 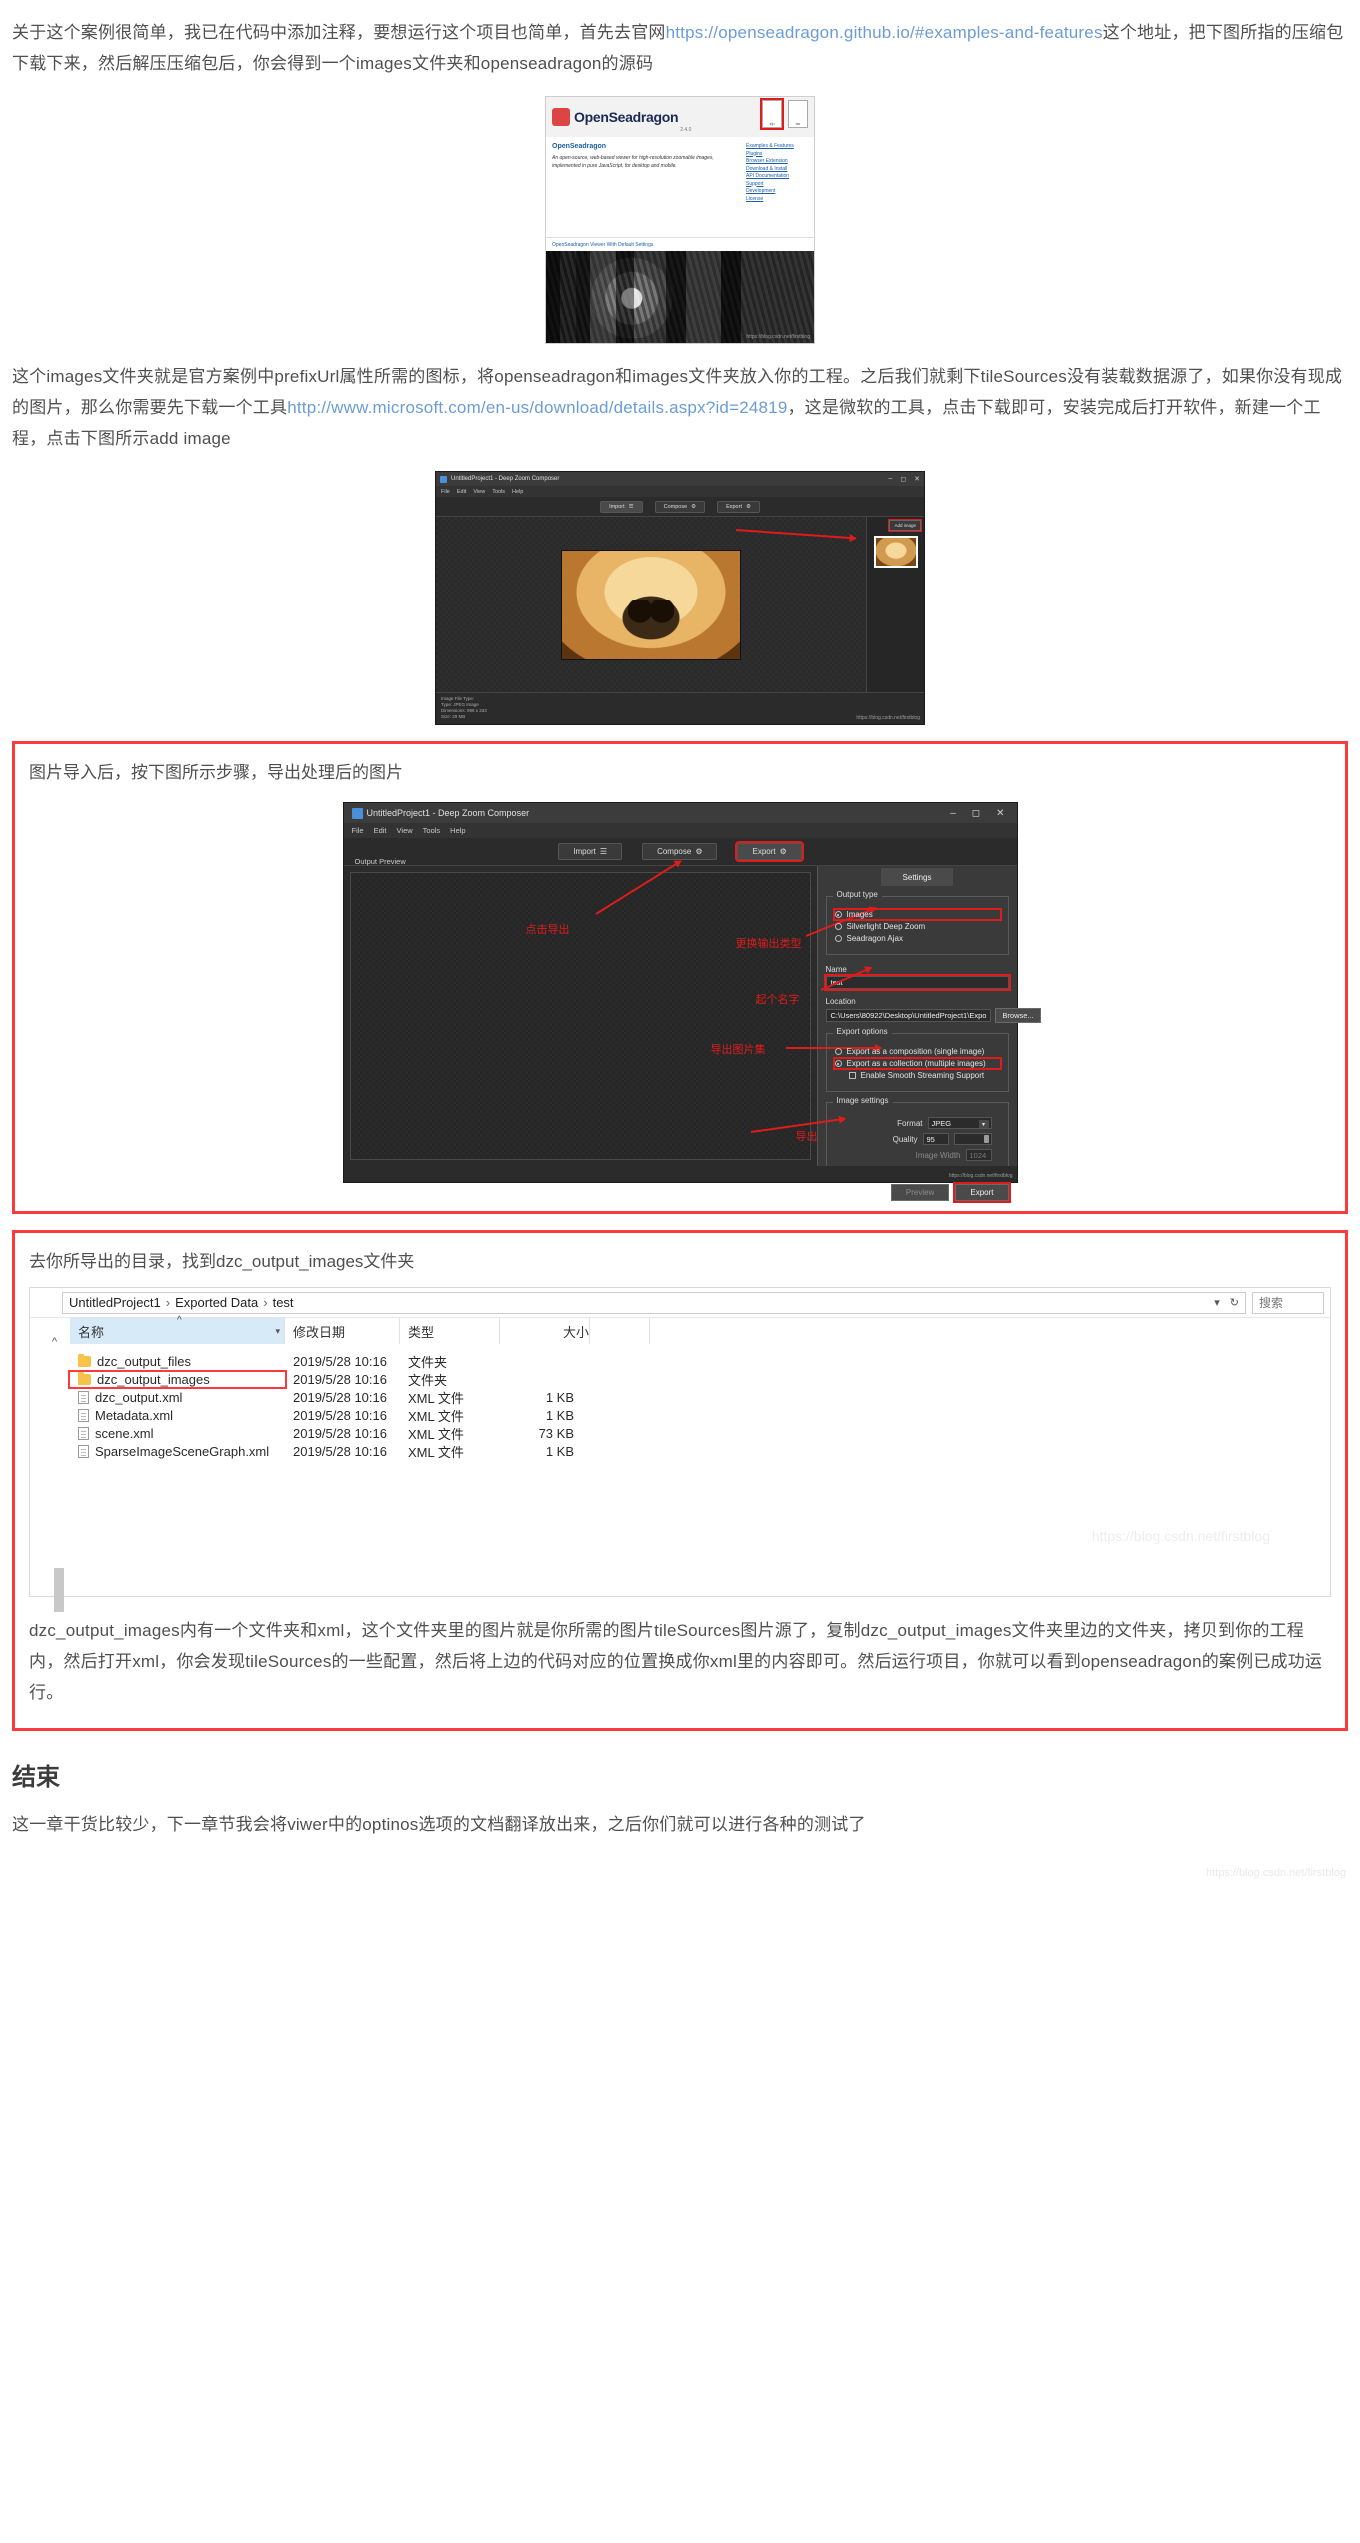 I want to click on table-row: Metadata.xml 2019/5/28 10:16 XML 文件 1 KB, so click(x=700, y=1415).